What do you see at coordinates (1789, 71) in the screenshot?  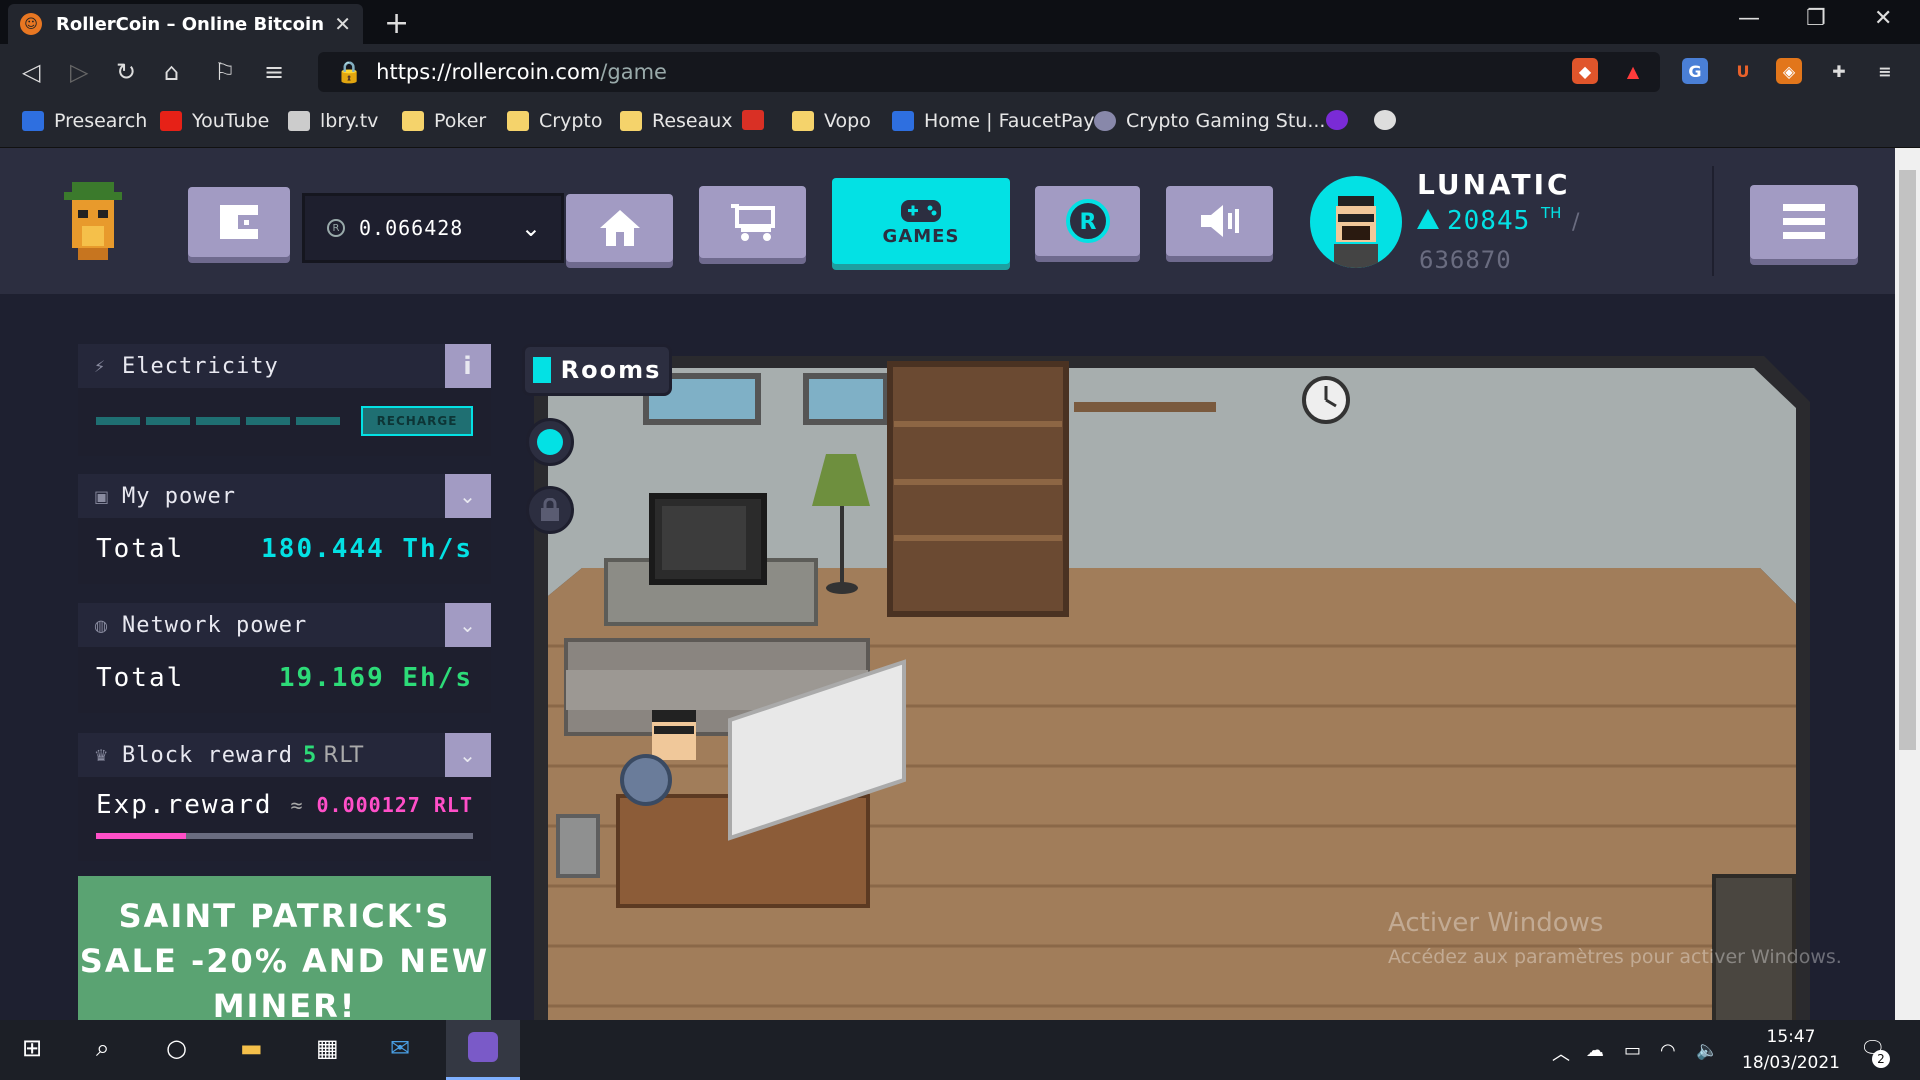 I see `metamask-icon: ◈` at bounding box center [1789, 71].